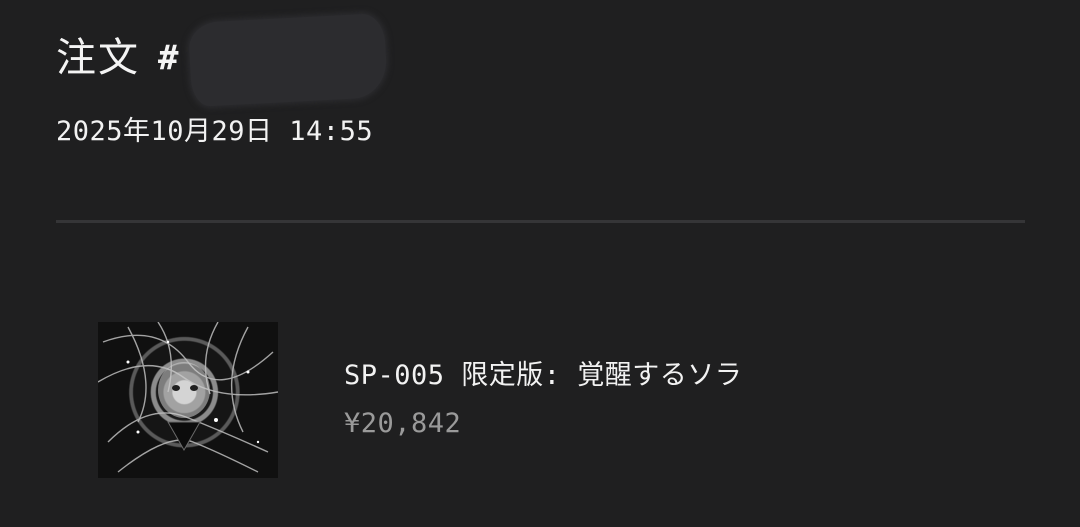  Describe the element at coordinates (215, 131) in the screenshot. I see `order-date: 2025年10月29日 14:55` at that location.